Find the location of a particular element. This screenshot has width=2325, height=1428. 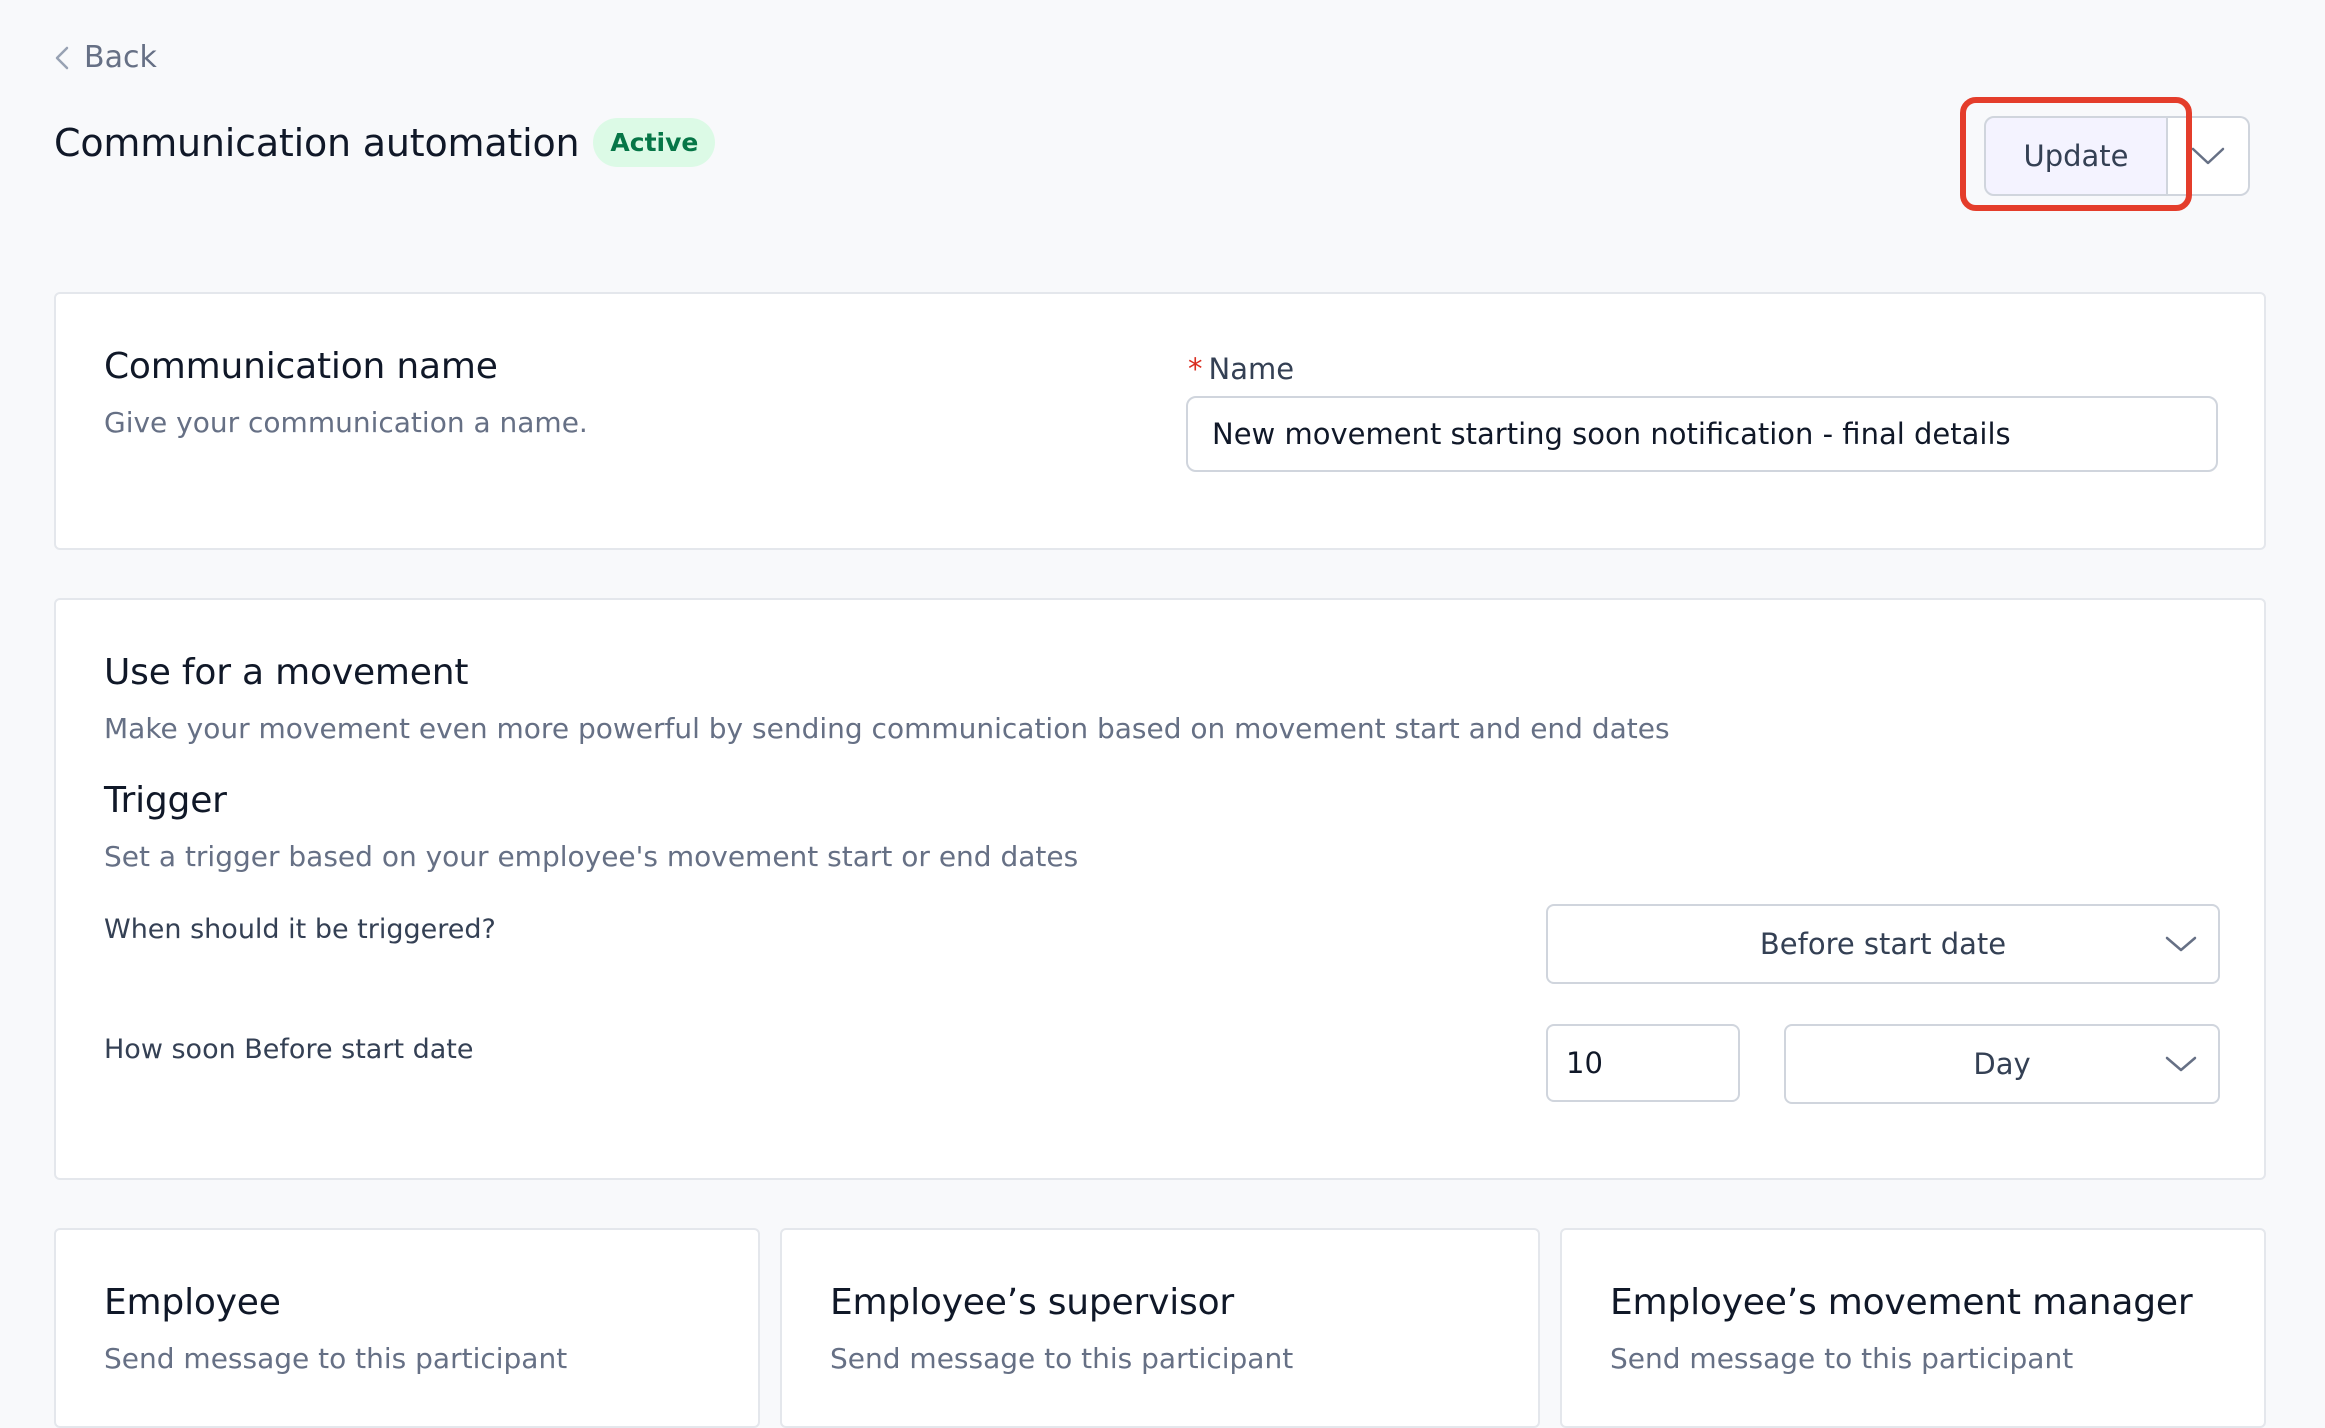

page-header: Communication automation Active is located at coordinates (385, 142).